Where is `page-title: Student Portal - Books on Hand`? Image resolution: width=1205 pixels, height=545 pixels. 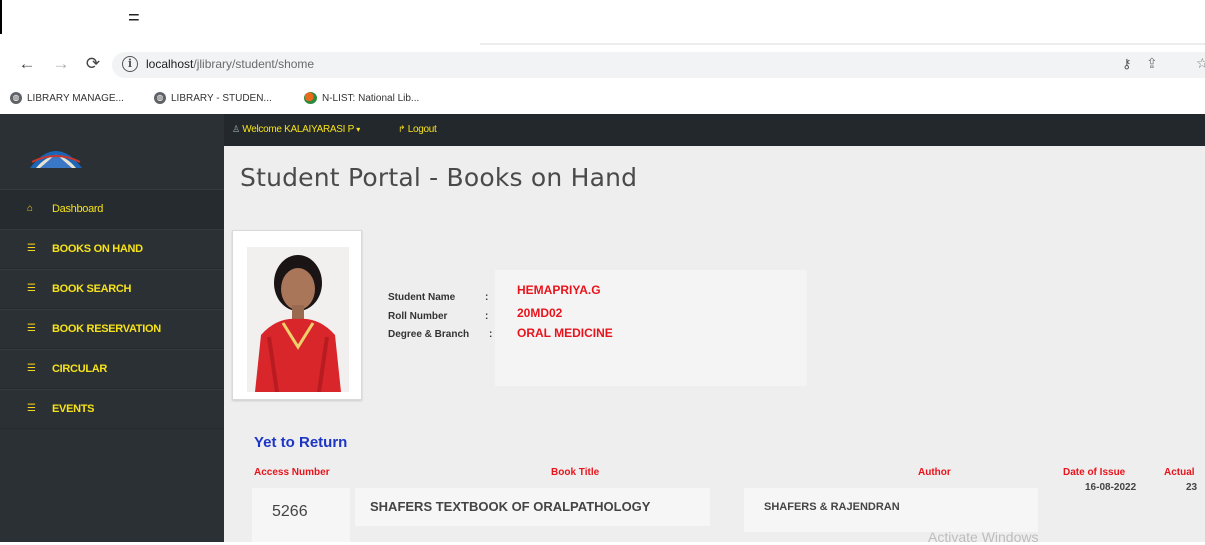
page-title: Student Portal - Books on Hand is located at coordinates (439, 177).